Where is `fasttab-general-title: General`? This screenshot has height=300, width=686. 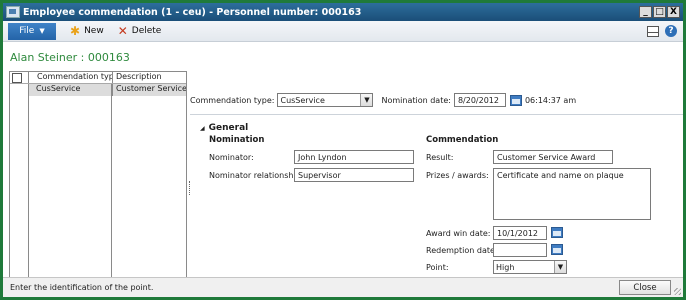
fasttab-general-title: General is located at coordinates (228, 128).